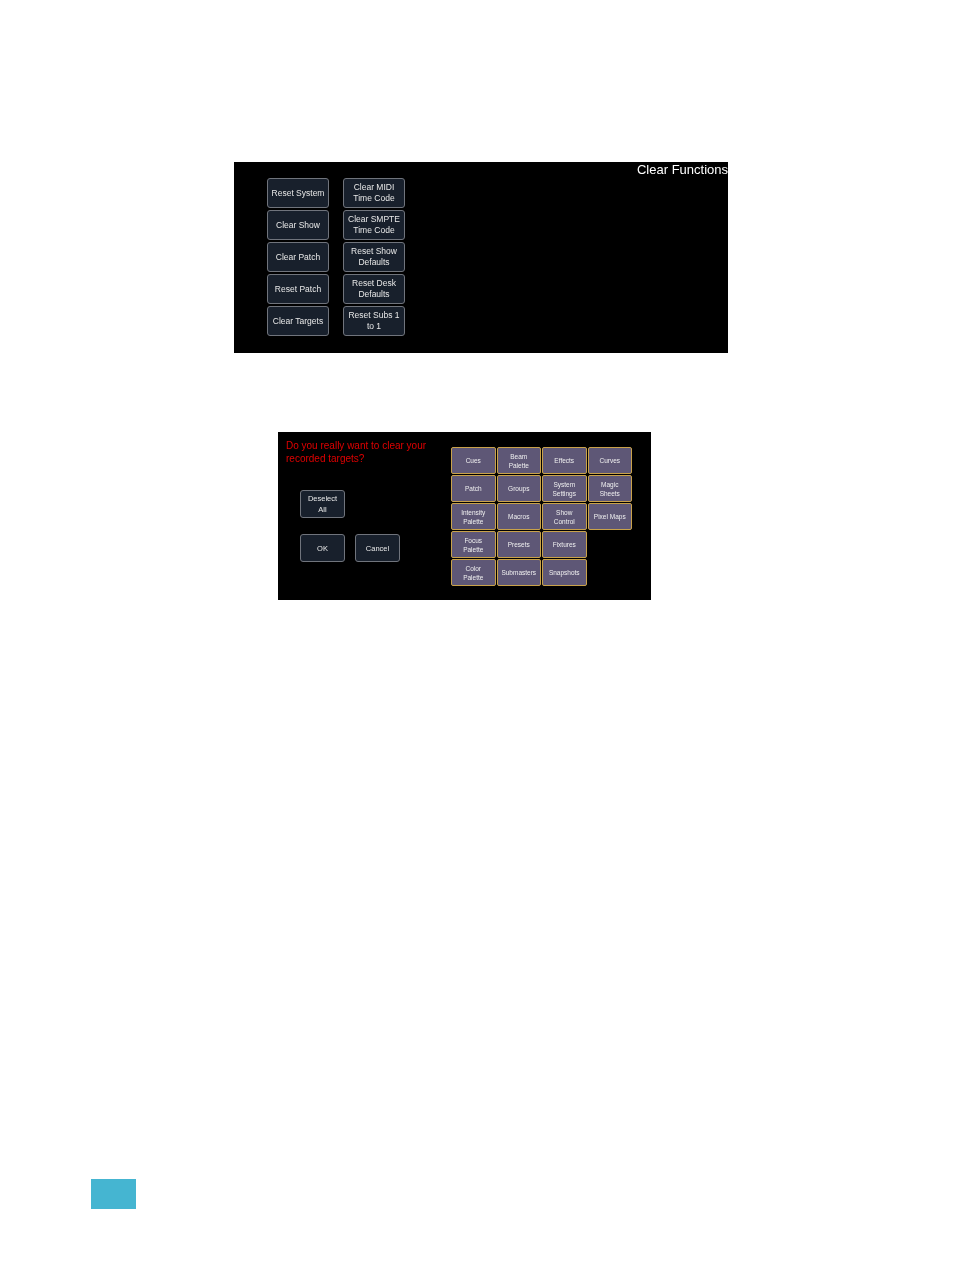 This screenshot has height=1272, width=954. Describe the element at coordinates (374, 257) in the screenshot. I see `clear-function-button: Reset Show Defaults` at that location.